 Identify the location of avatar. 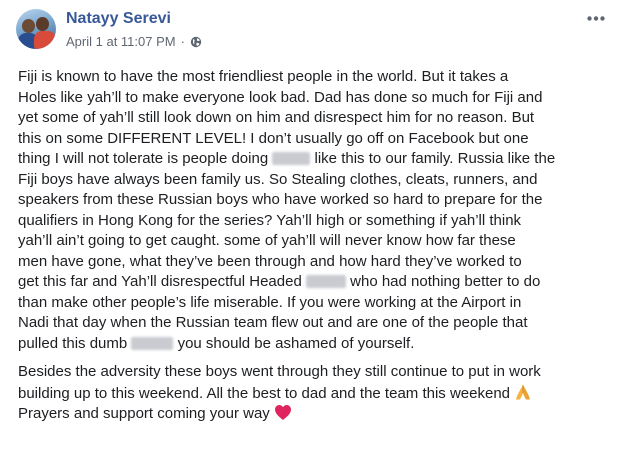
(36, 29).